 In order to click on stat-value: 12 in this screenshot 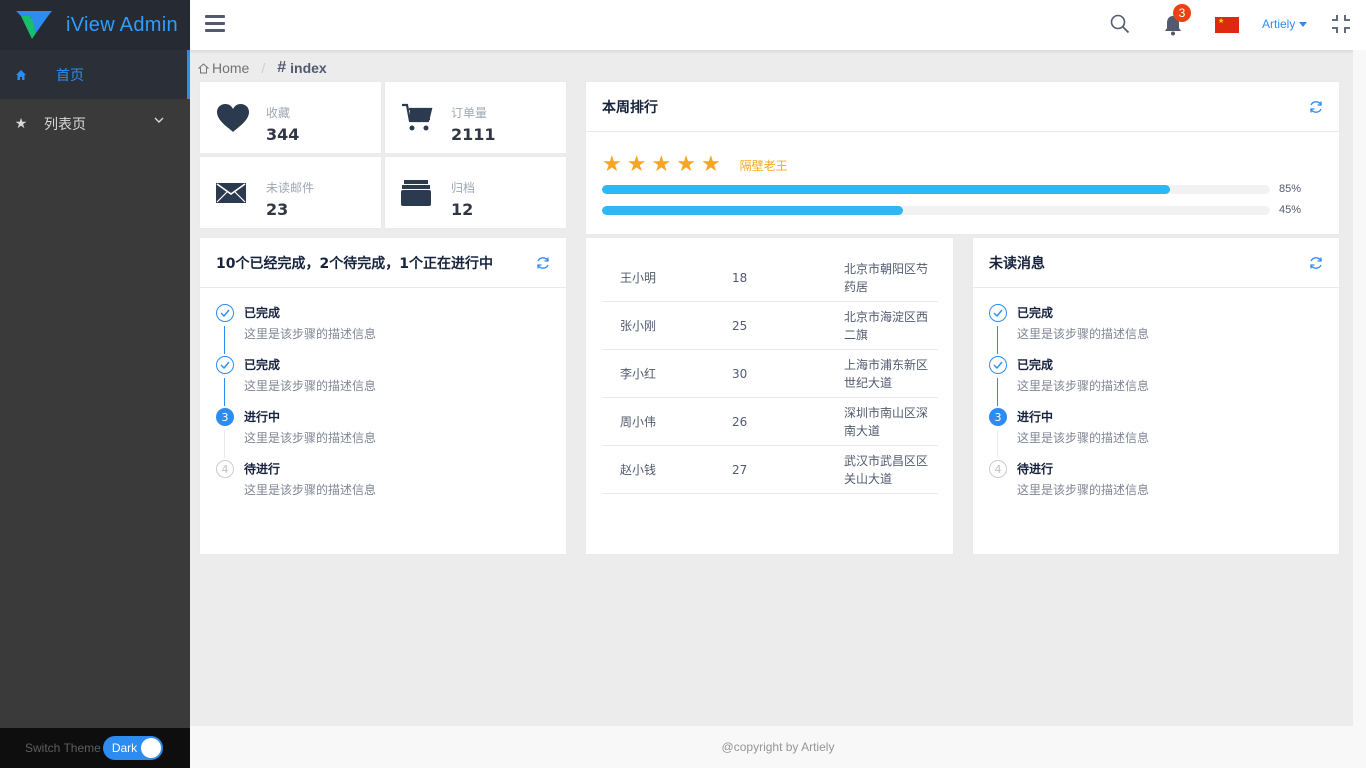, I will do `click(462, 209)`.